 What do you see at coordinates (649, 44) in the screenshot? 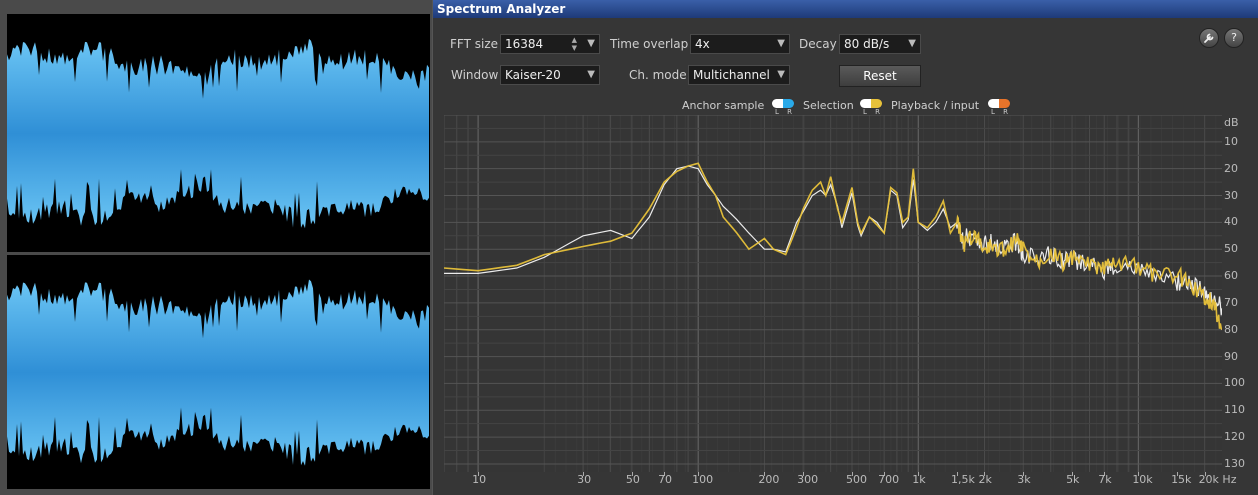
I see `time-overlap-label: Time overlap` at bounding box center [649, 44].